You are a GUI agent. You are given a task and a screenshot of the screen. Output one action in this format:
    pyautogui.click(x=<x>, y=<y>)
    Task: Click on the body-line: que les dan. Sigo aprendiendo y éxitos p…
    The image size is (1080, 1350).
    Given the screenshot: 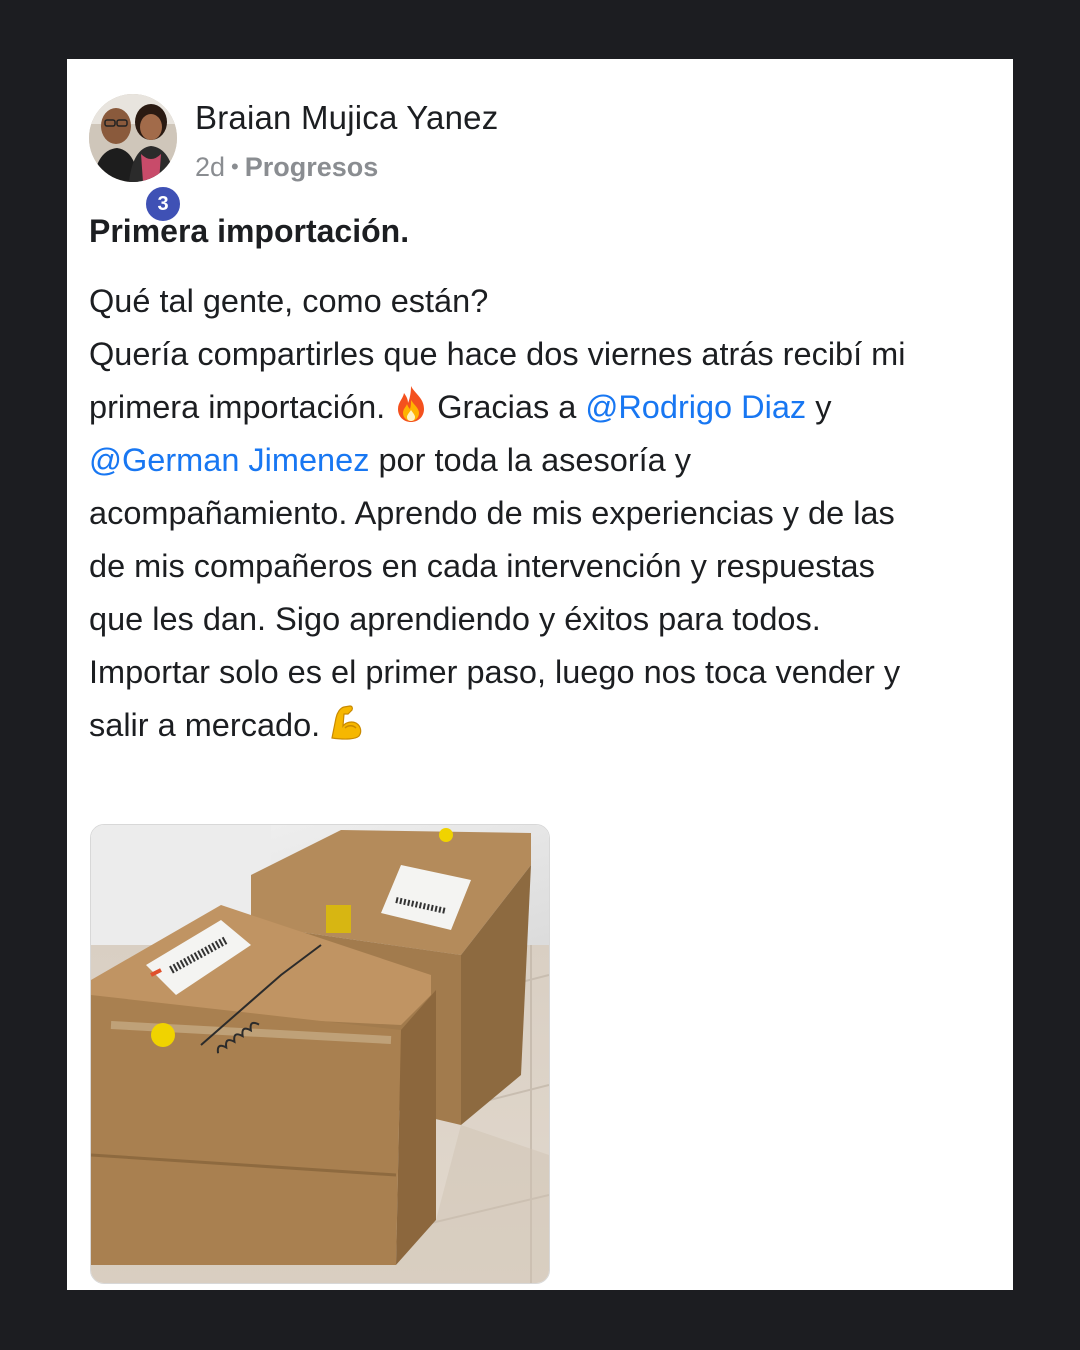 What is the action you would take?
    pyautogui.click(x=455, y=619)
    